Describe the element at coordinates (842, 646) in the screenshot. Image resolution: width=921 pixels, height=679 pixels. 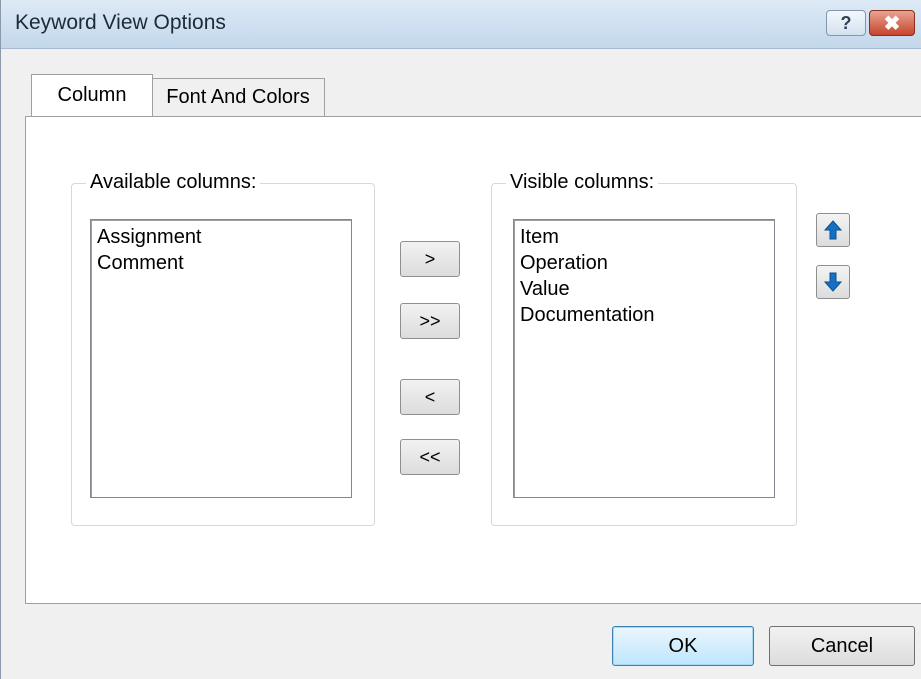
I see `cancel-button: Cancel` at that location.